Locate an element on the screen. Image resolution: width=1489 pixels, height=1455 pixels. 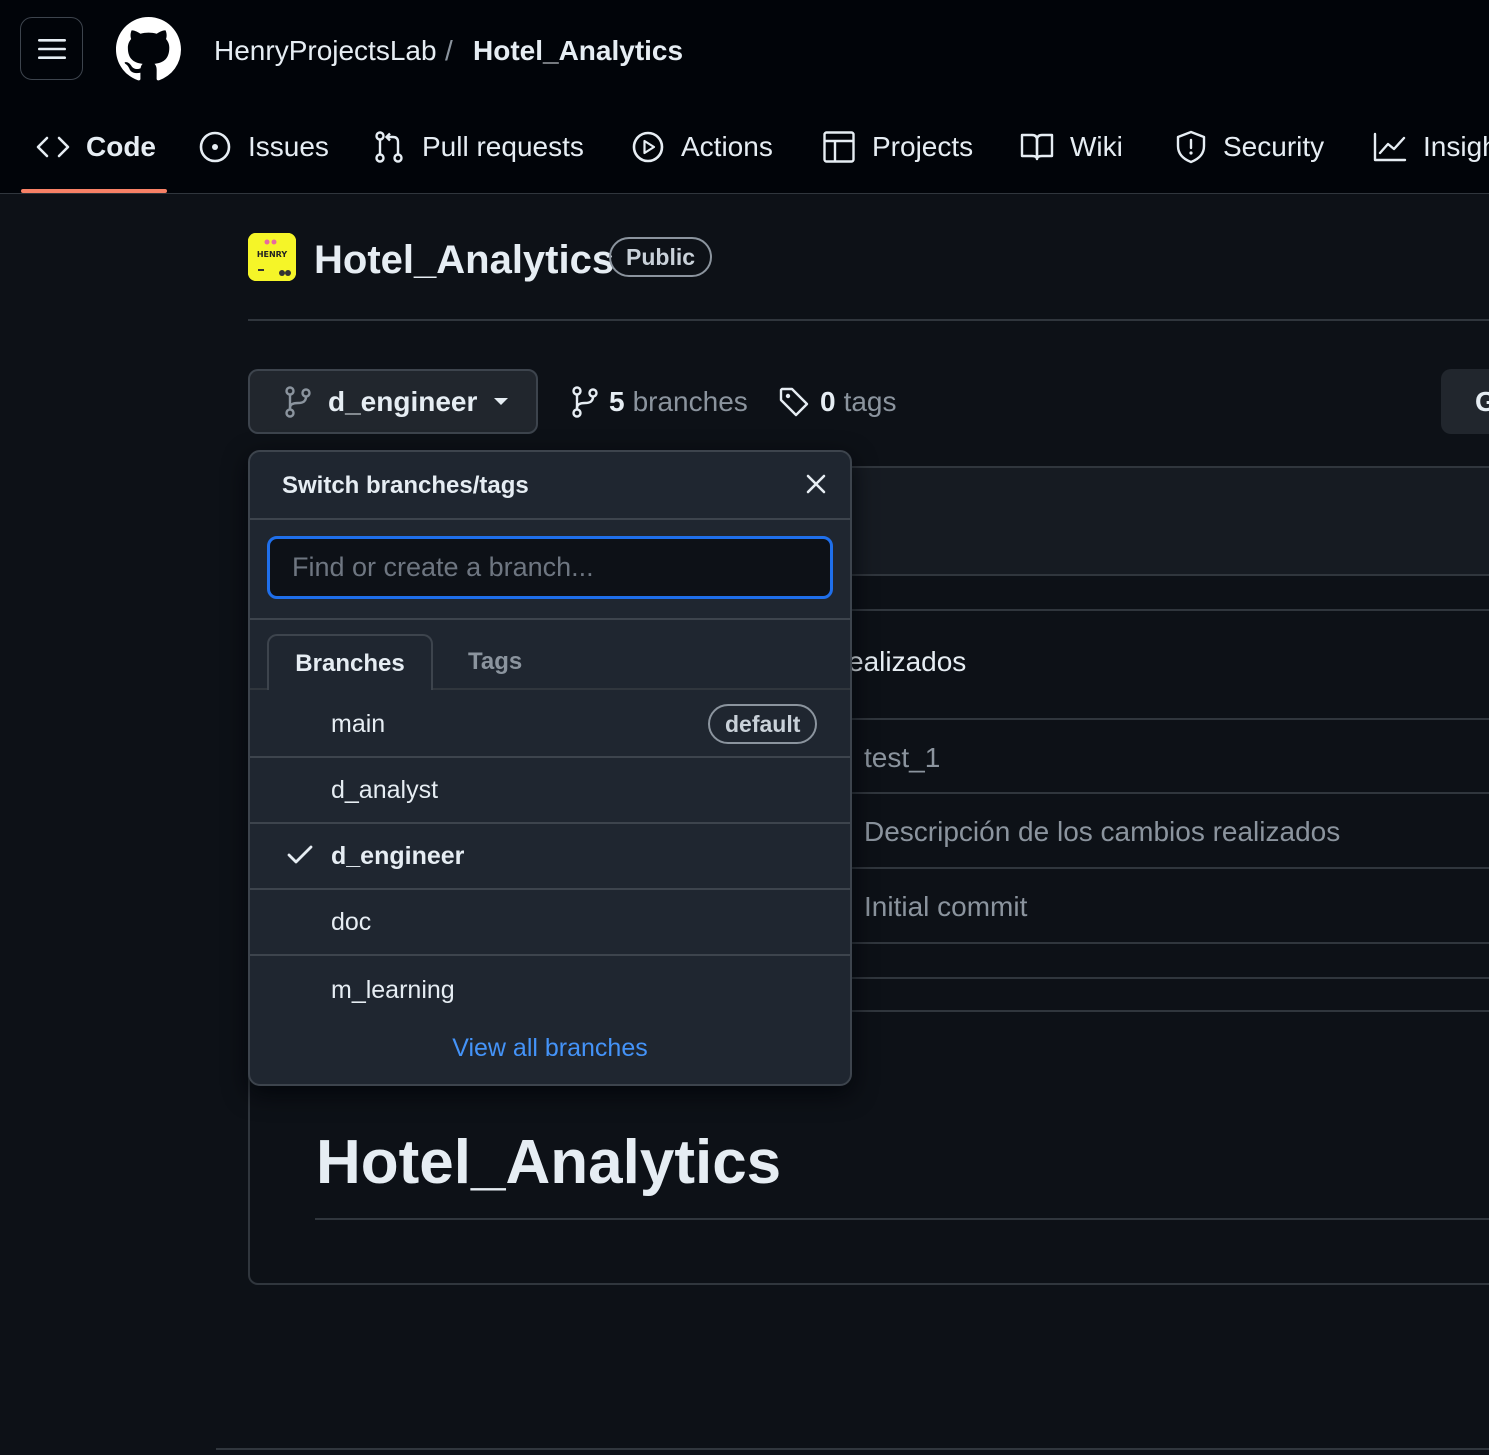
search-section is located at coordinates (550, 569).